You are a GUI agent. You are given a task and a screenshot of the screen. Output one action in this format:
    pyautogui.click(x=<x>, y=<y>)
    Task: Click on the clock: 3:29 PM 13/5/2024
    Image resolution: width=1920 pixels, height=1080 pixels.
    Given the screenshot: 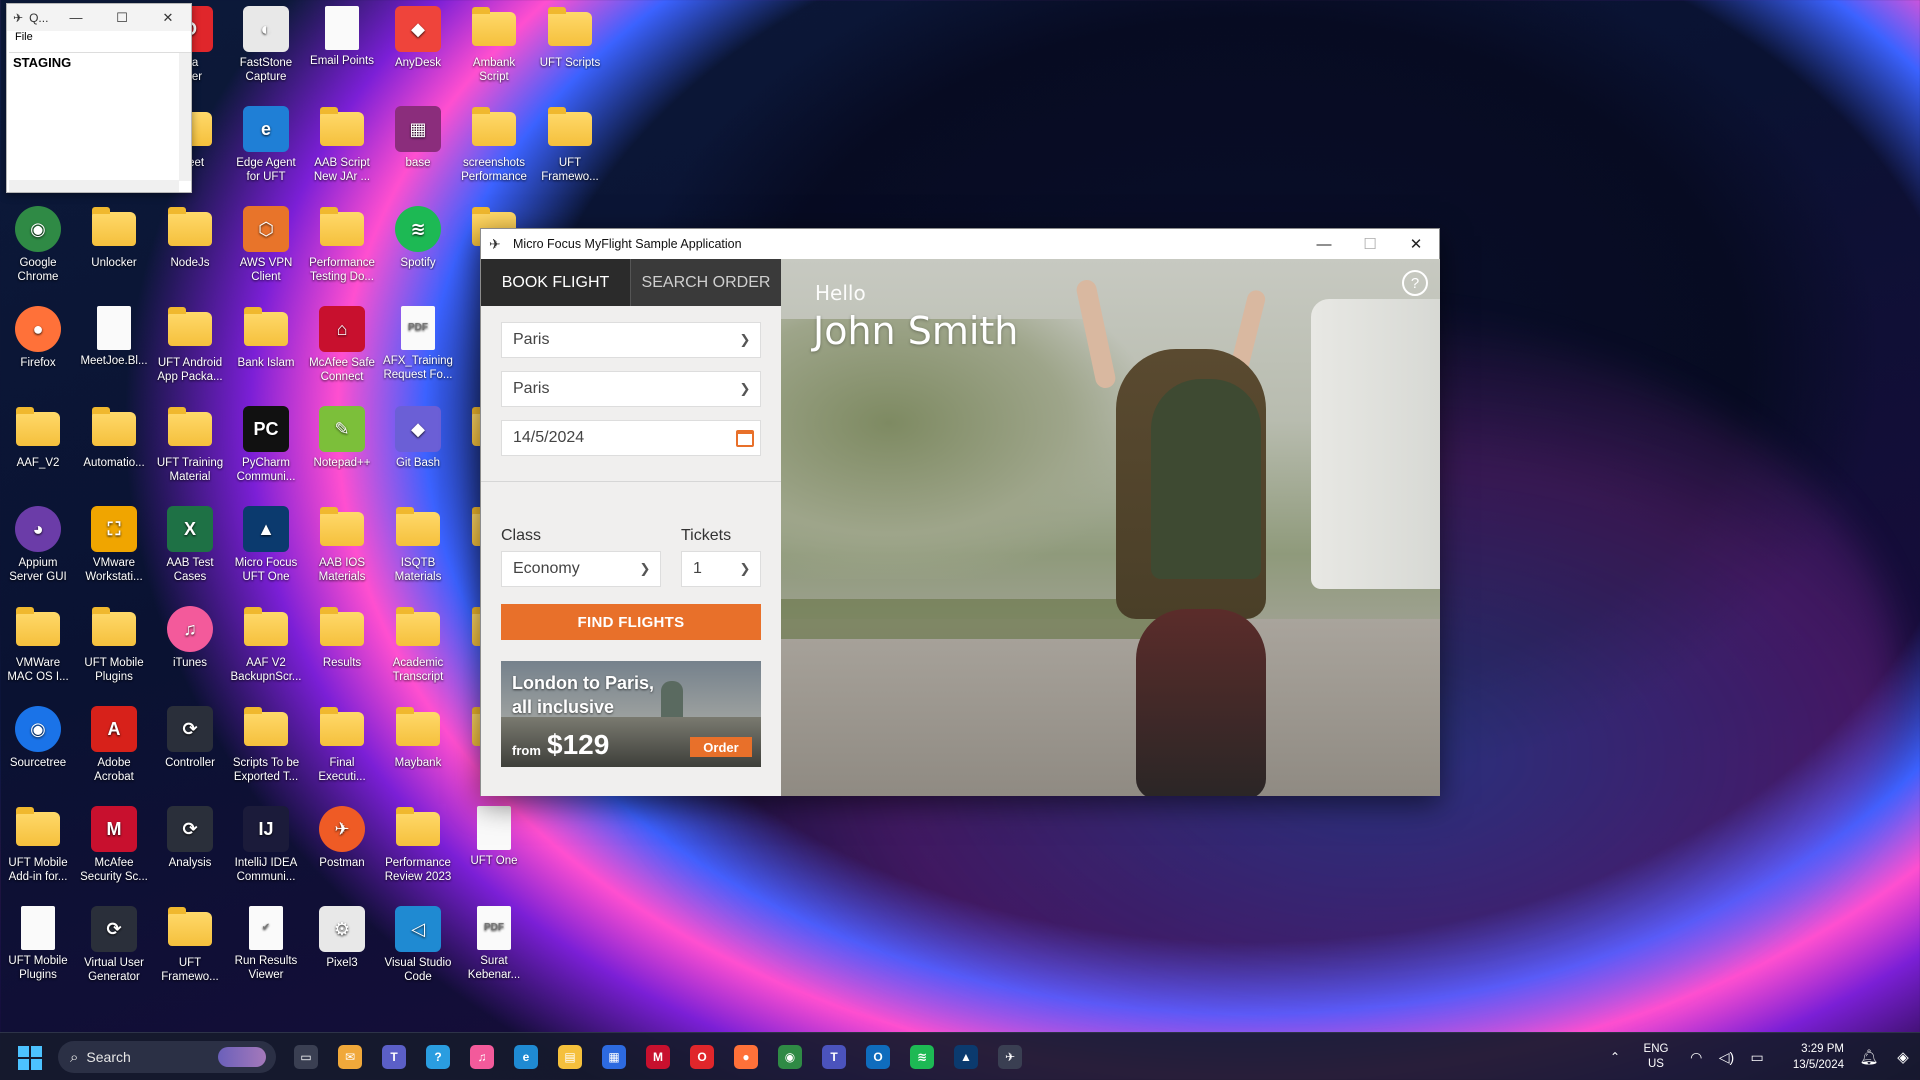 What is the action you would take?
    pyautogui.click(x=1812, y=1057)
    